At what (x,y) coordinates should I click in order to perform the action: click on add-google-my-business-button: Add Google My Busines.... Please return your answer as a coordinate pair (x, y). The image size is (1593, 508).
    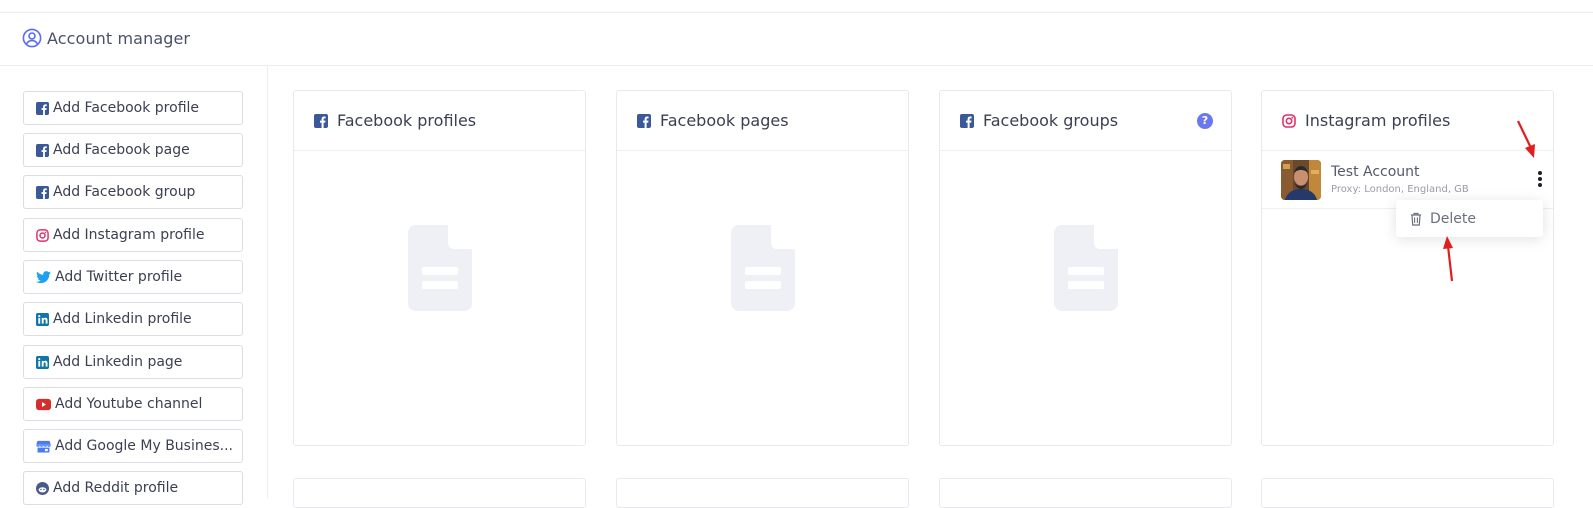
    Looking at the image, I should click on (133, 446).